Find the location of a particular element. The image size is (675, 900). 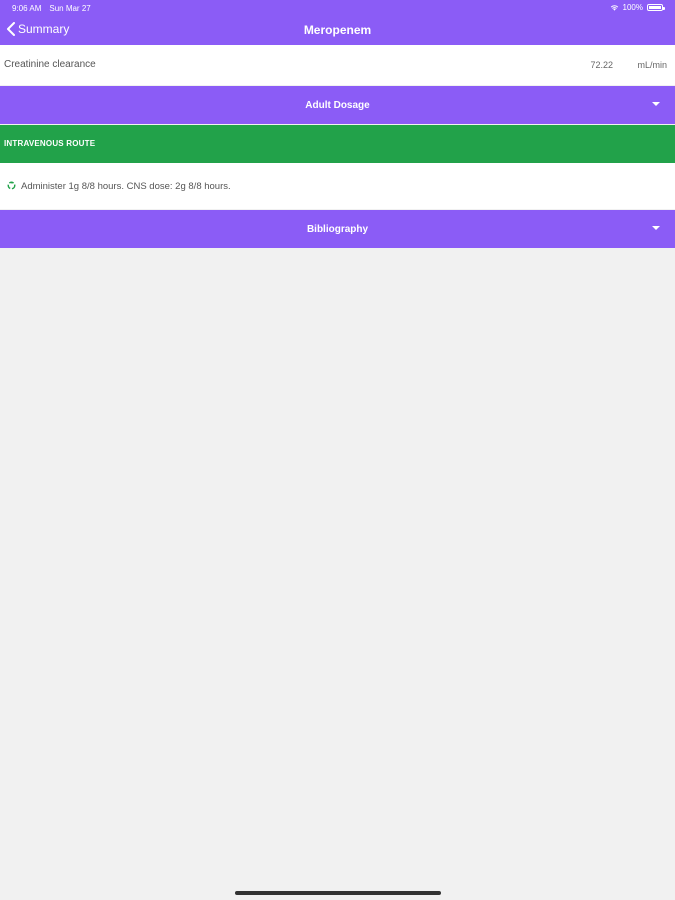

battery-icon is located at coordinates (656, 7).